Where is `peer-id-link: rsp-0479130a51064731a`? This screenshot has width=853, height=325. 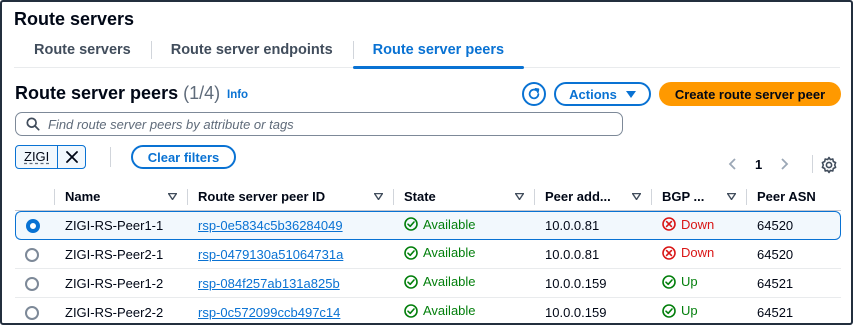 peer-id-link: rsp-0479130a51064731a is located at coordinates (270, 254).